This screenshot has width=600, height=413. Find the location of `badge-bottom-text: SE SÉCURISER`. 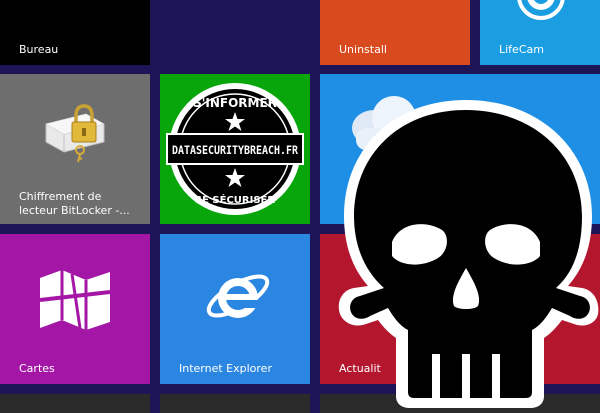

badge-bottom-text: SE SÉCURISER is located at coordinates (235, 199).